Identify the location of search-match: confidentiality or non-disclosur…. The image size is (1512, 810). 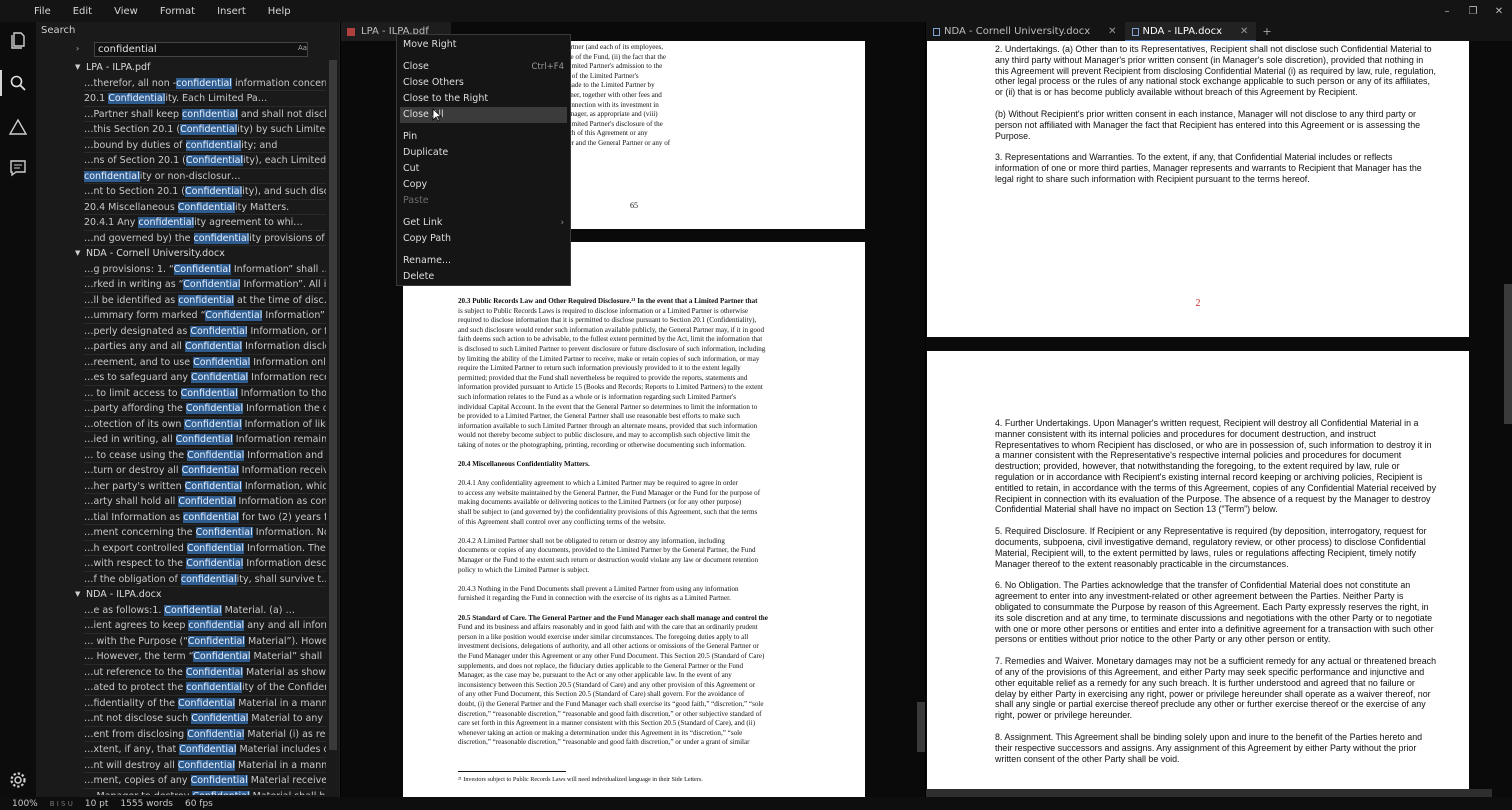
(205, 176).